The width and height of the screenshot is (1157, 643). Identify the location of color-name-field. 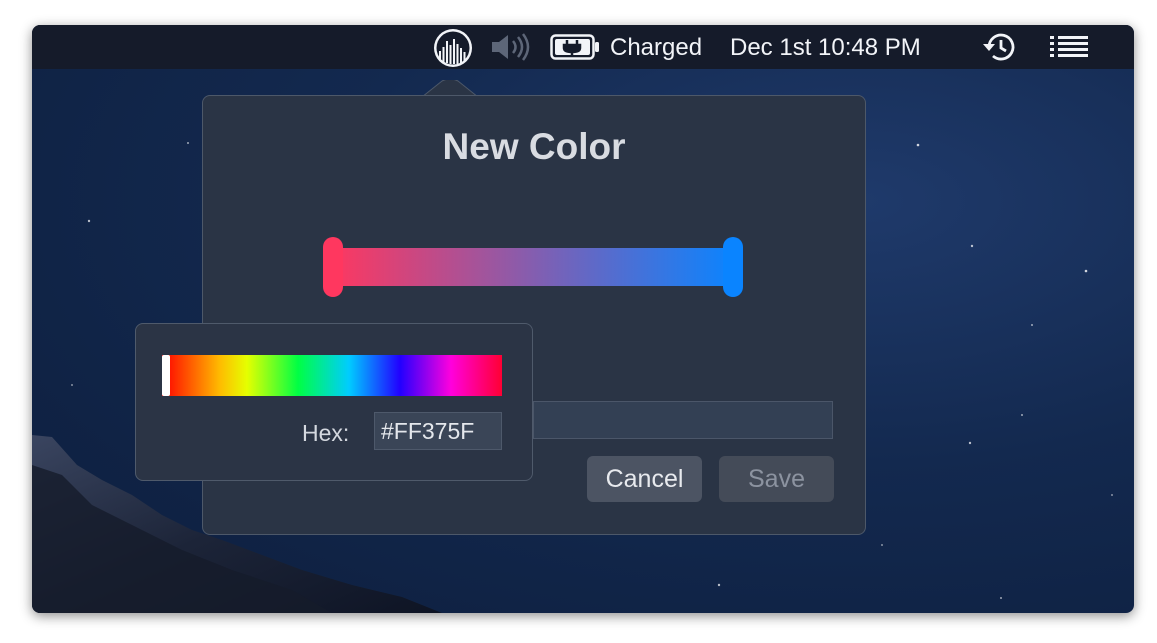
(683, 420).